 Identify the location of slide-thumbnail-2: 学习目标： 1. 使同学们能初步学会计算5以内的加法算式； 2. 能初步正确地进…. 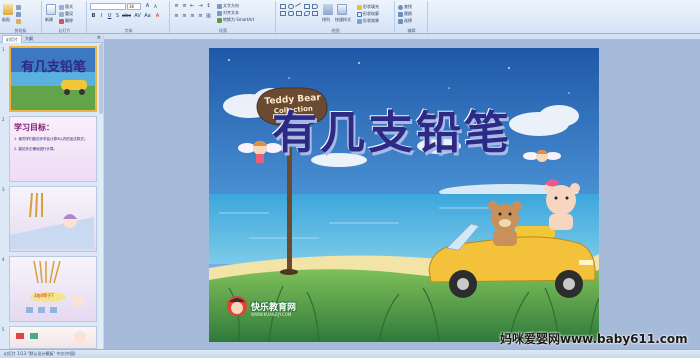
(53, 149).